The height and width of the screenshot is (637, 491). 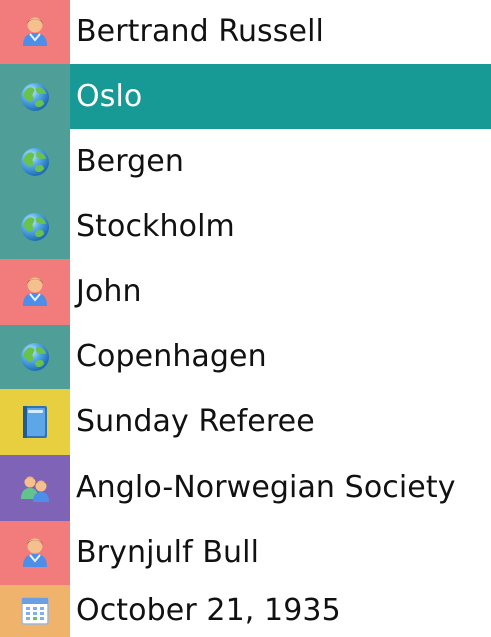 I want to click on list-item: Copenhagen, so click(x=245, y=357).